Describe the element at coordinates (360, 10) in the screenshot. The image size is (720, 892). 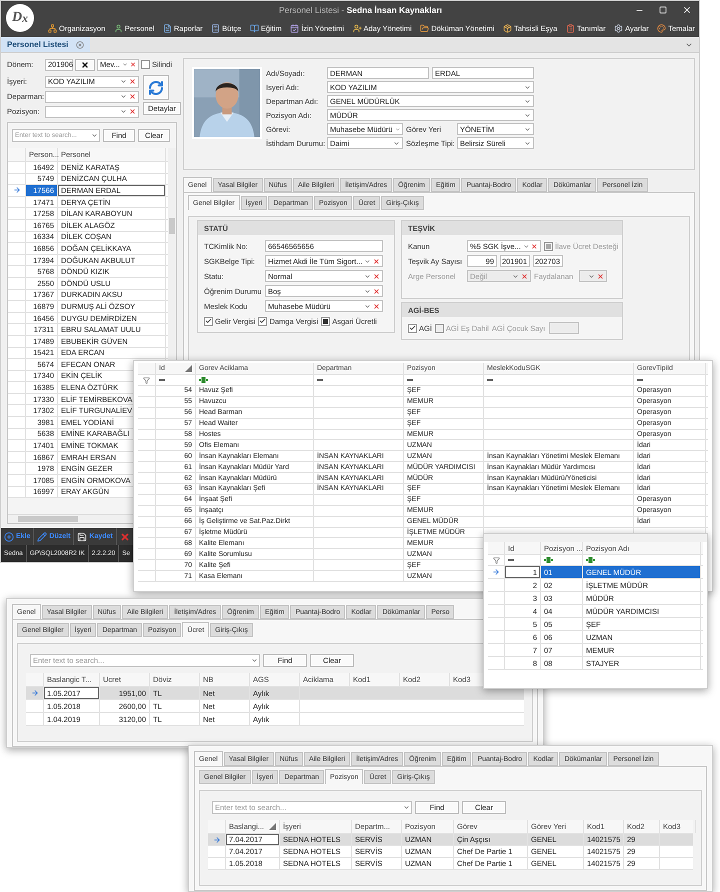
I see `window-title: Personel Listesi - Sedna İnsan Kaynakları` at that location.